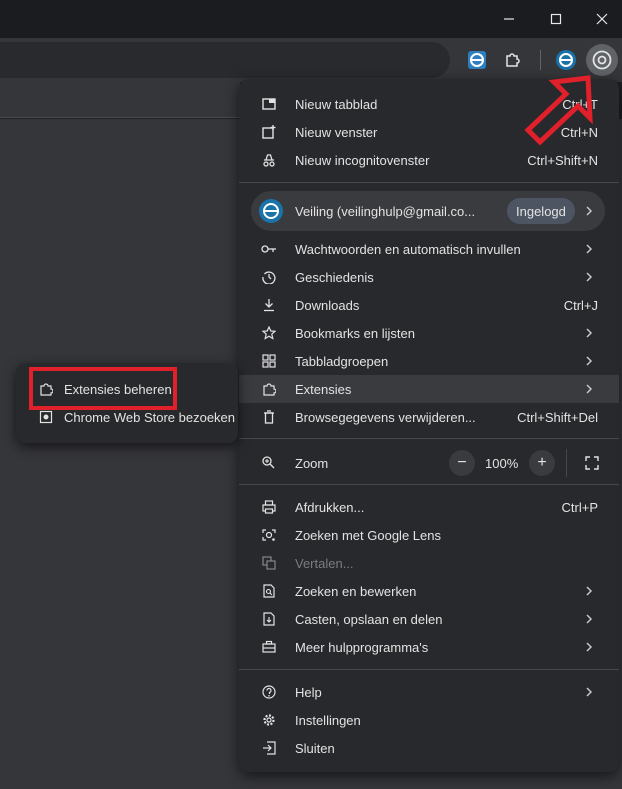 This screenshot has height=789, width=622. Describe the element at coordinates (477, 60) in the screenshot. I see `extension-e-icon` at that location.